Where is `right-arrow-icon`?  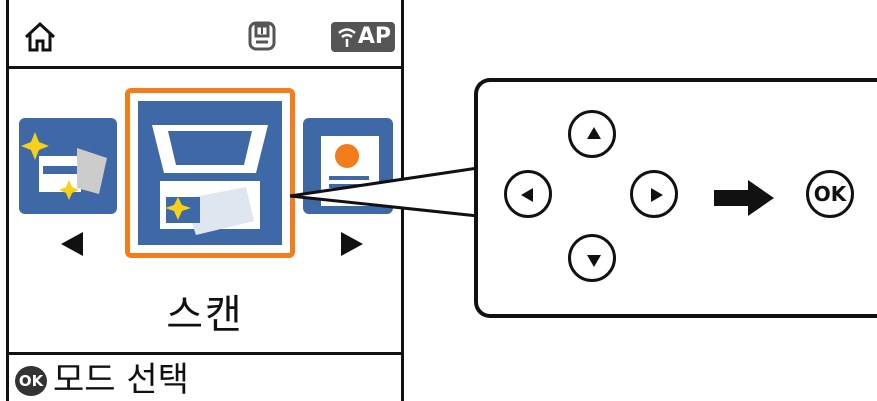 right-arrow-icon is located at coordinates (744, 198).